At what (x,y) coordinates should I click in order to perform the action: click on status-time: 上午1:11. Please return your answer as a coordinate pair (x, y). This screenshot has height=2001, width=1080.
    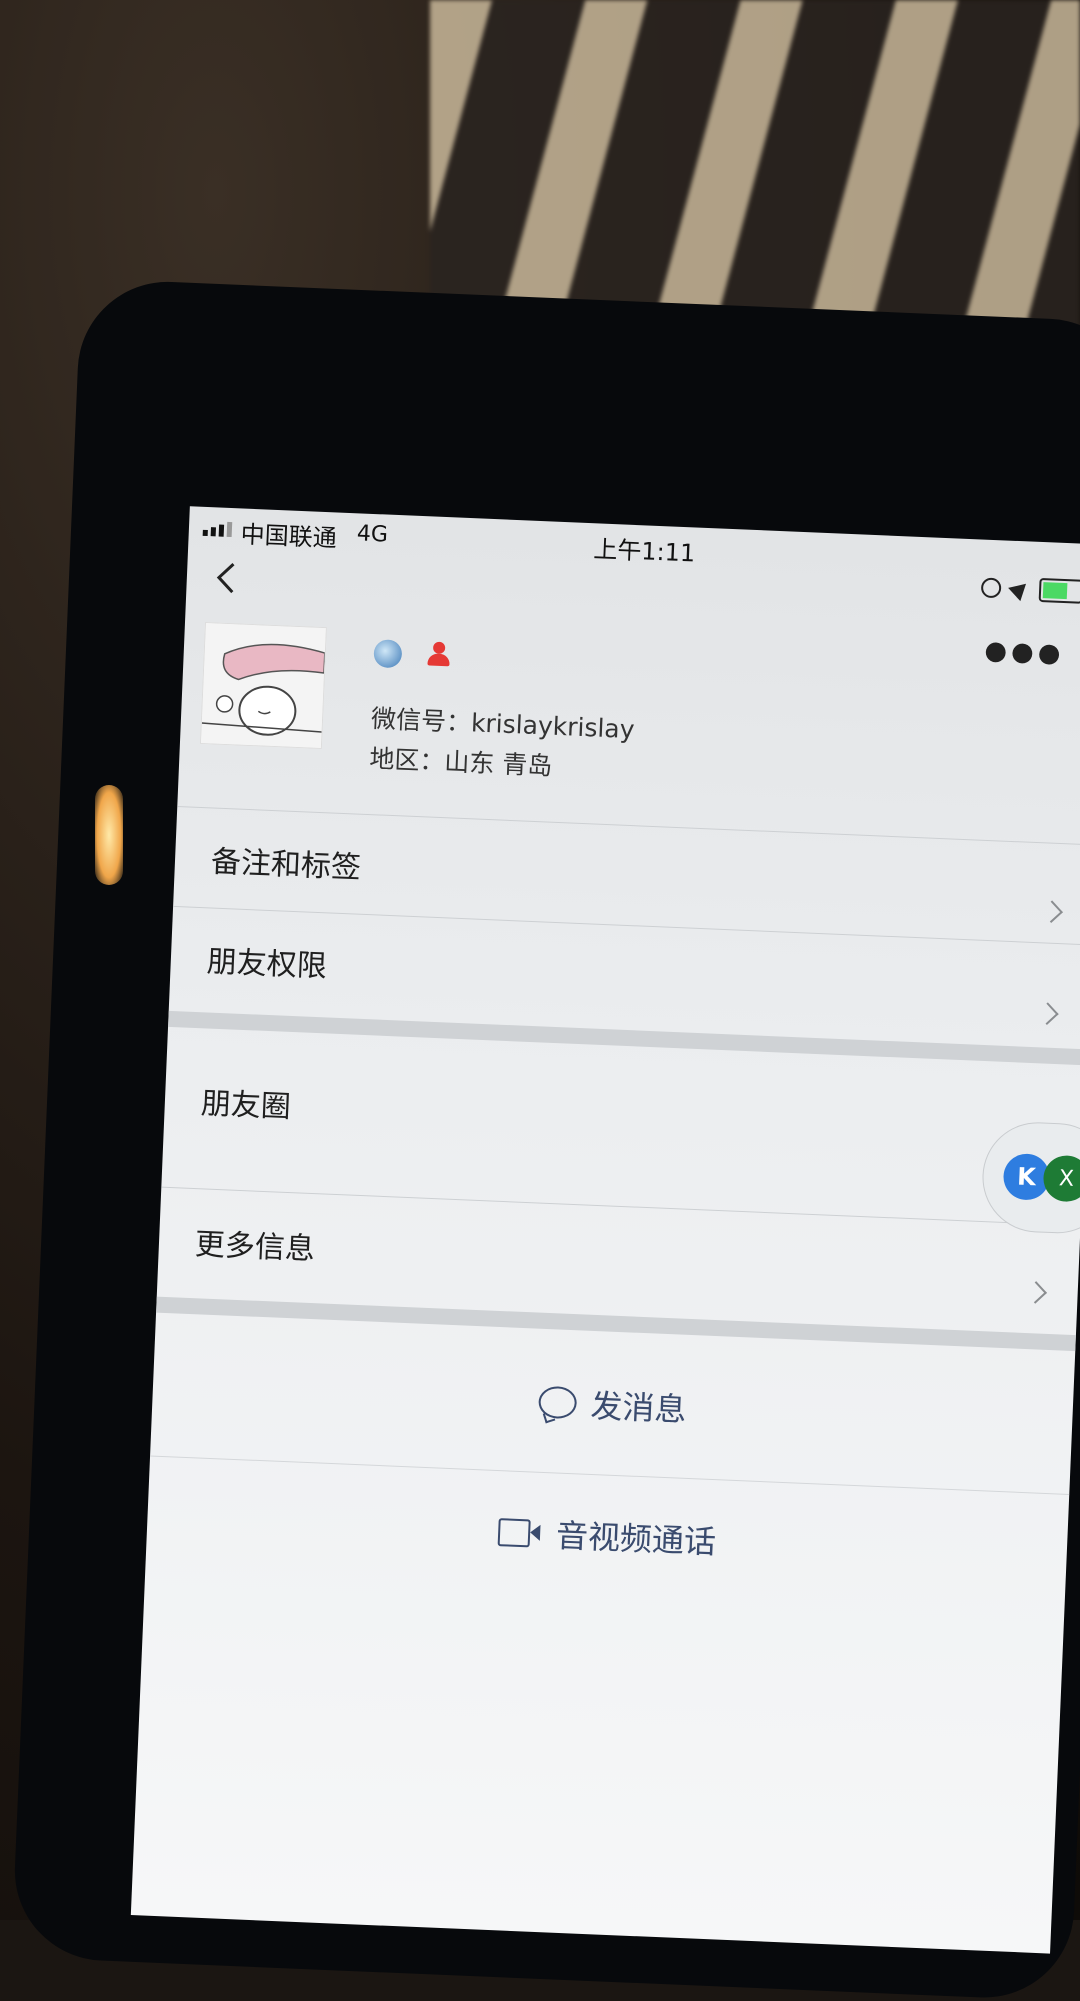
    Looking at the image, I should click on (644, 551).